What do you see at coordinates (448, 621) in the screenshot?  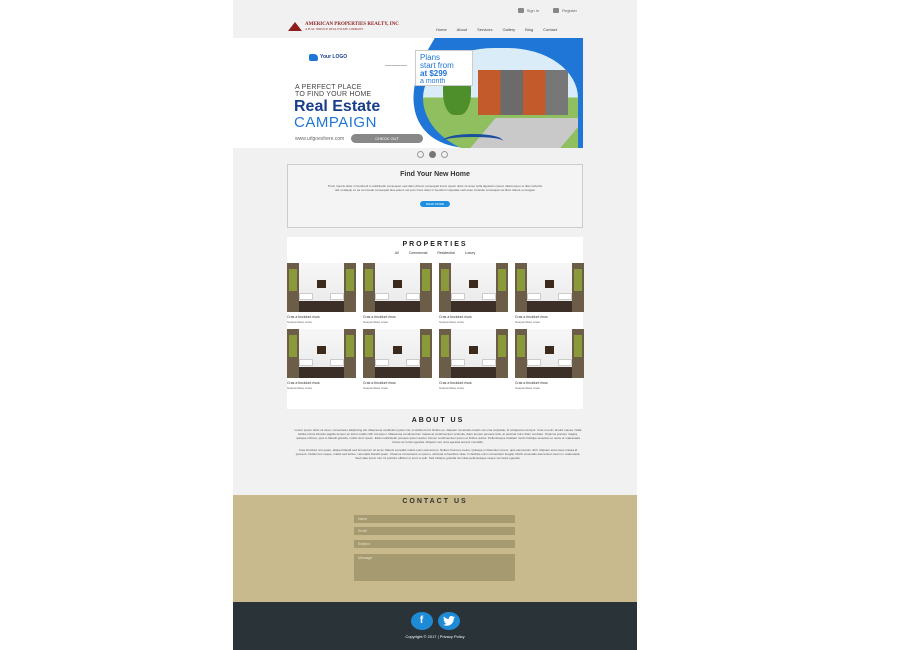 I see `twitter-icon` at bounding box center [448, 621].